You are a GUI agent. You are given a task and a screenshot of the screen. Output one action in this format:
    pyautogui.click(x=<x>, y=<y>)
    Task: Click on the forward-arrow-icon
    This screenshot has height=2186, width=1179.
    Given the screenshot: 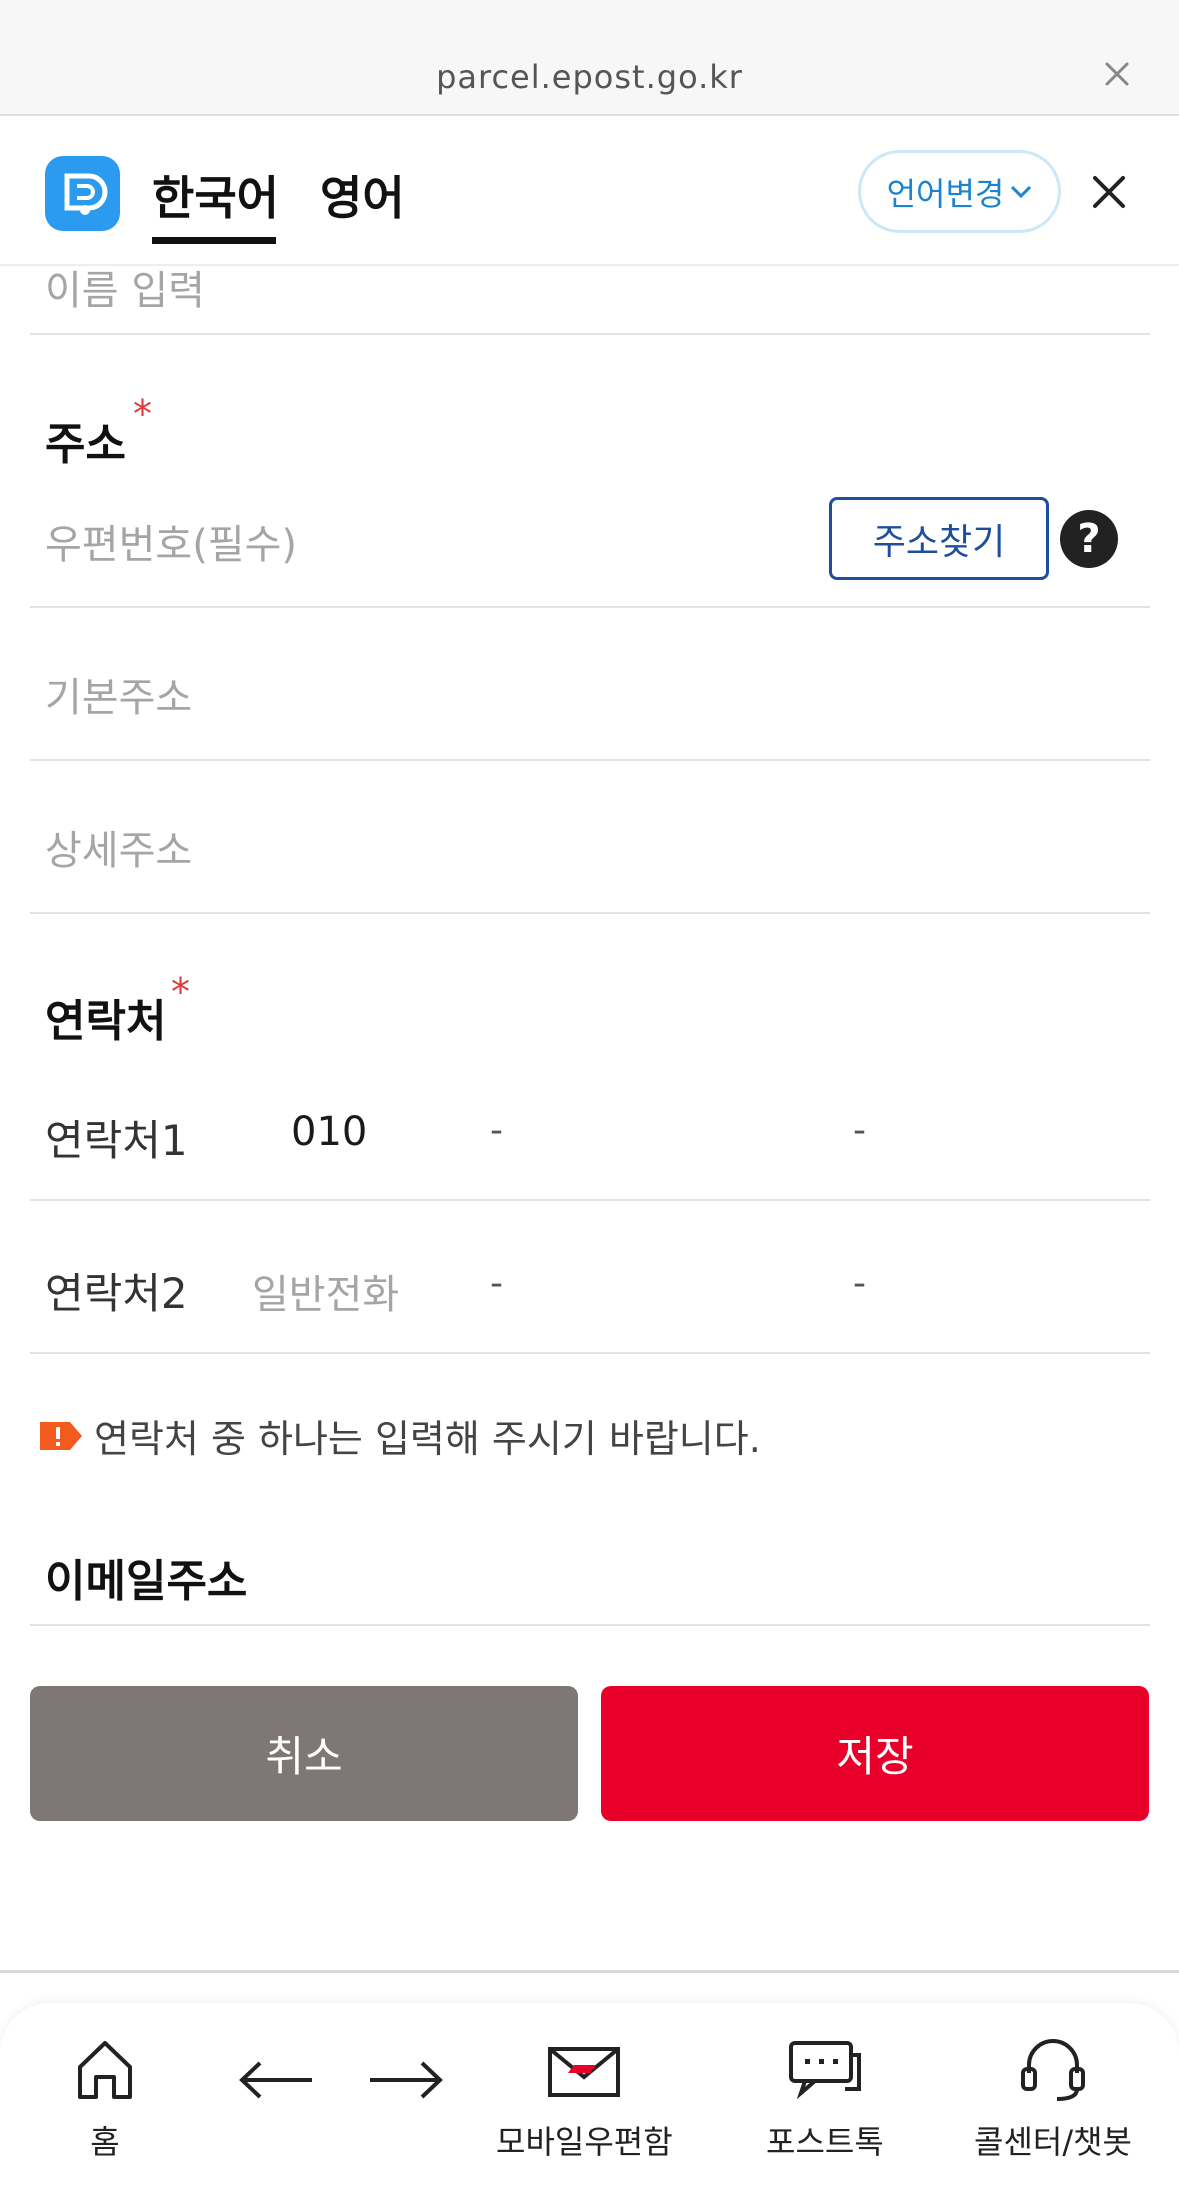 What is the action you would take?
    pyautogui.click(x=406, y=2080)
    